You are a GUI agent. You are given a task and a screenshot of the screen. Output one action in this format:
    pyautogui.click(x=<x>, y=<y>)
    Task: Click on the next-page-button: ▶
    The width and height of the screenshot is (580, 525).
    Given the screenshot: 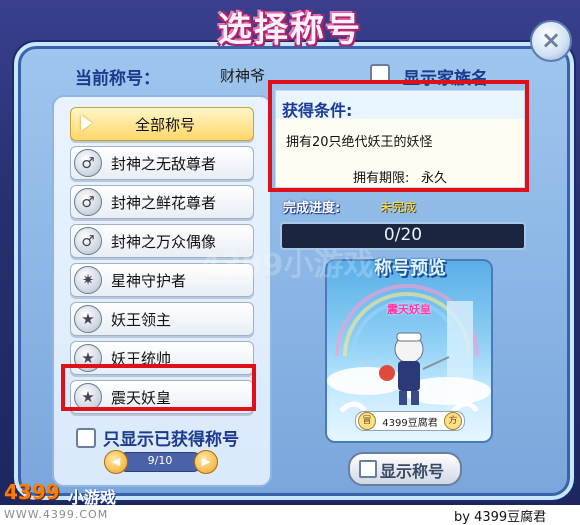 What is the action you would take?
    pyautogui.click(x=206, y=462)
    